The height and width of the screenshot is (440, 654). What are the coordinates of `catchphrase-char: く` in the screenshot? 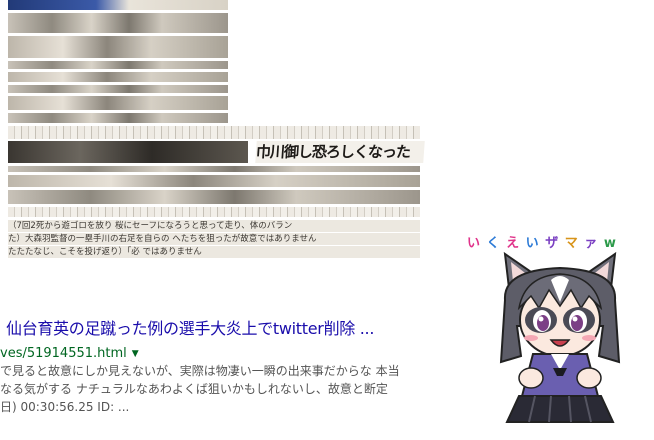 It's located at (493, 243).